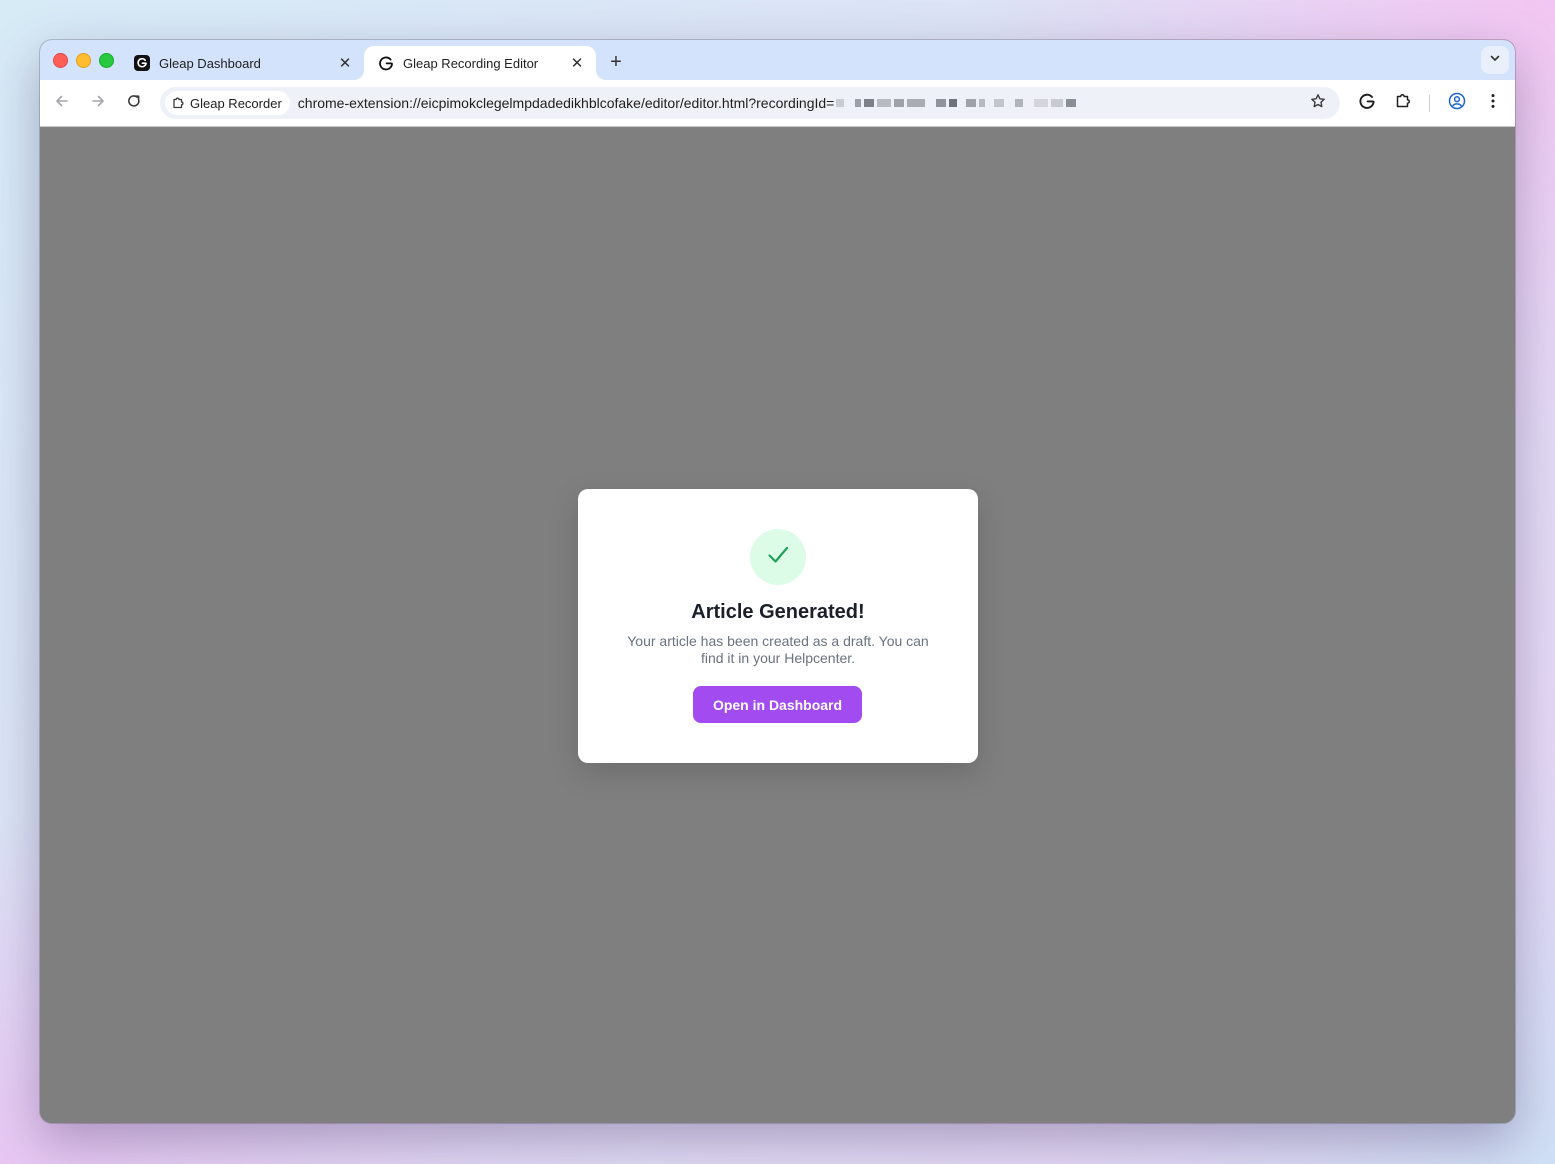 This screenshot has width=1555, height=1164. I want to click on account-circle-icon, so click(1457, 103).